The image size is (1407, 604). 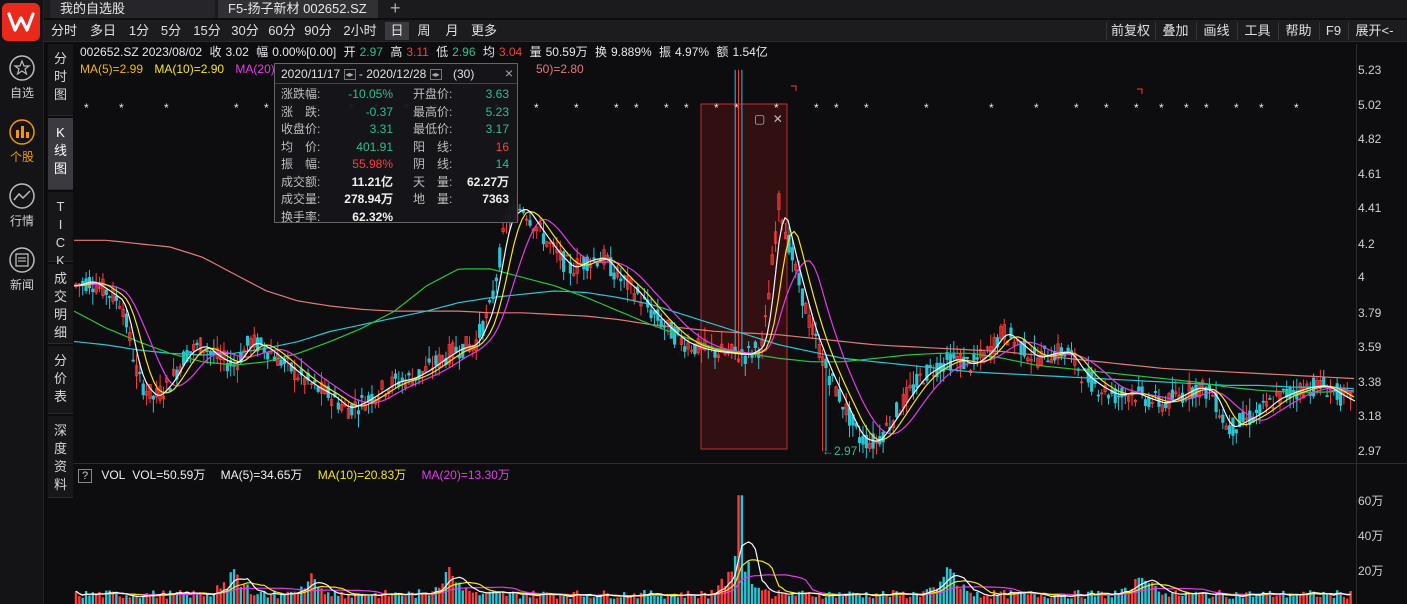 What do you see at coordinates (21, 285) in the screenshot?
I see `rail-label: 新闻` at bounding box center [21, 285].